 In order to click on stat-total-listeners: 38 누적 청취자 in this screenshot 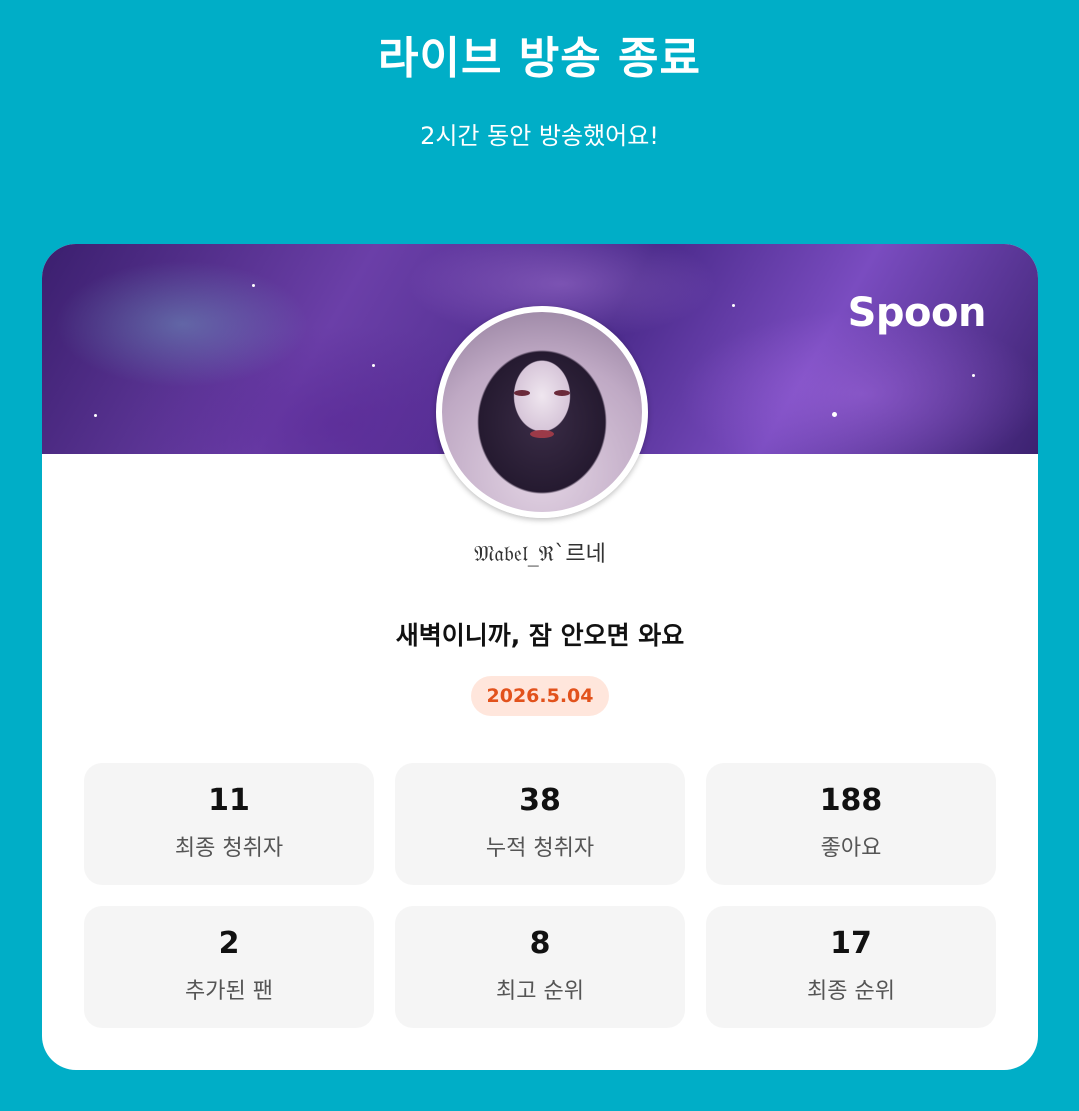, I will do `click(540, 824)`.